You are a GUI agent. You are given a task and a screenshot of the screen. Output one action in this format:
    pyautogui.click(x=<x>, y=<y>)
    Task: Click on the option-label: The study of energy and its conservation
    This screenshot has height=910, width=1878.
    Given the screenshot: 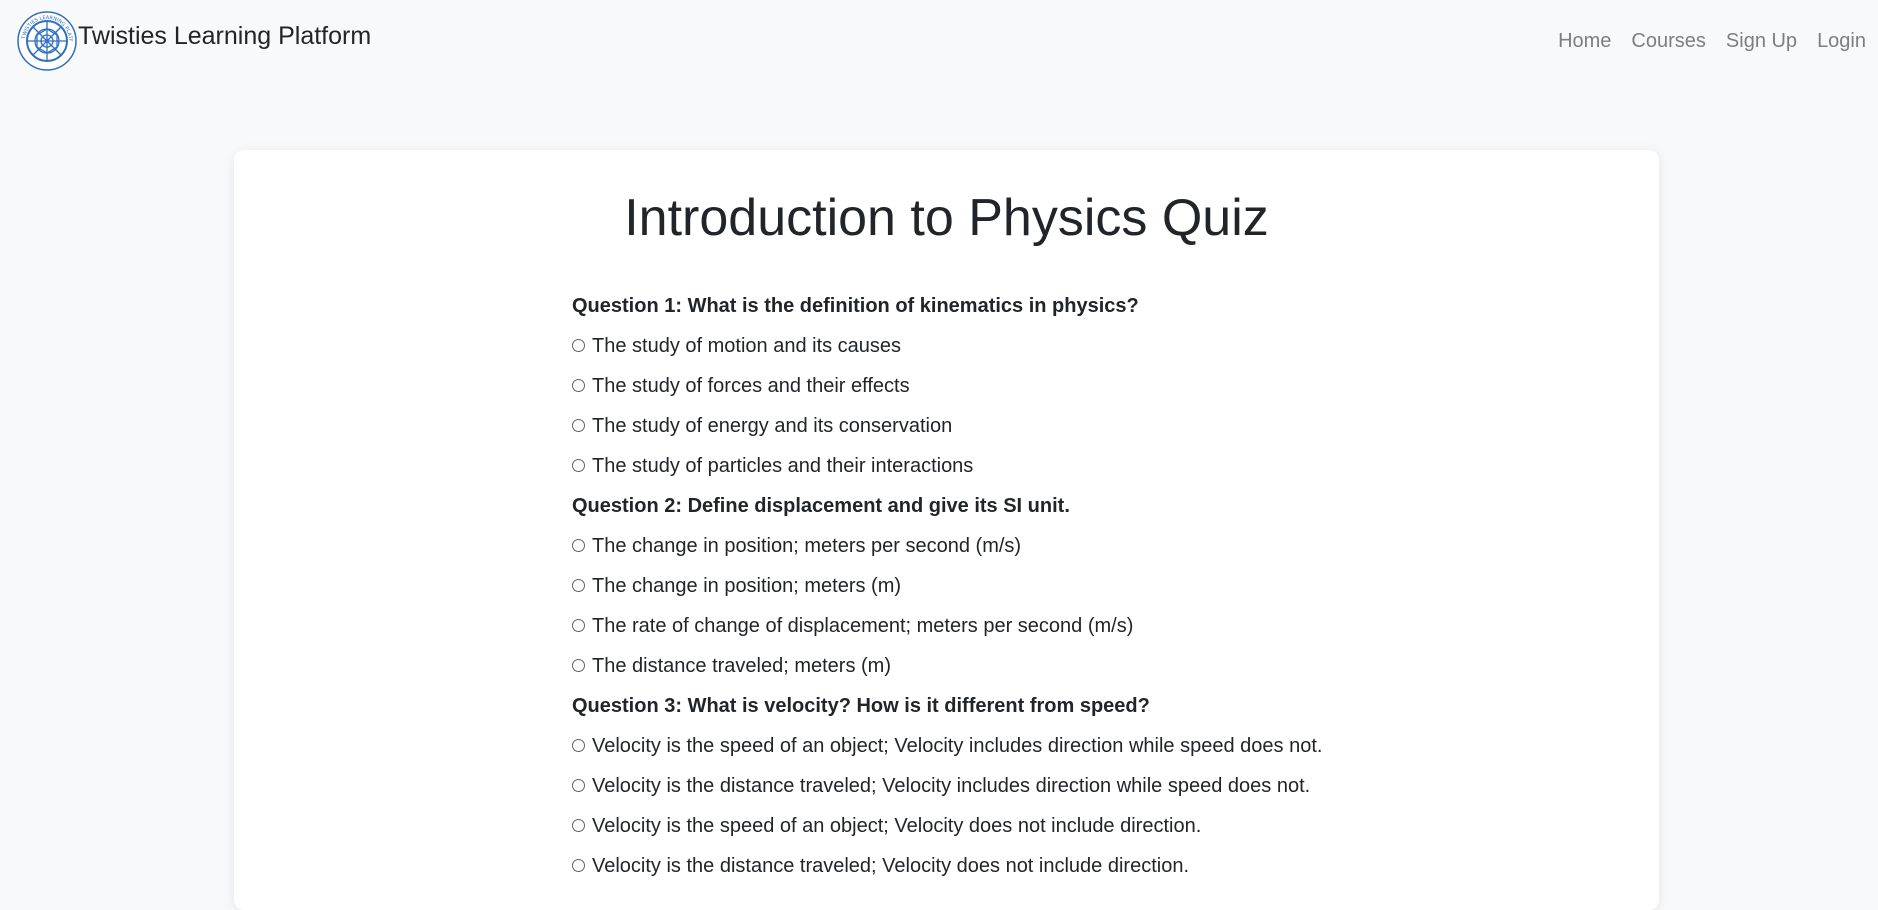 What is the action you would take?
    pyautogui.click(x=772, y=425)
    